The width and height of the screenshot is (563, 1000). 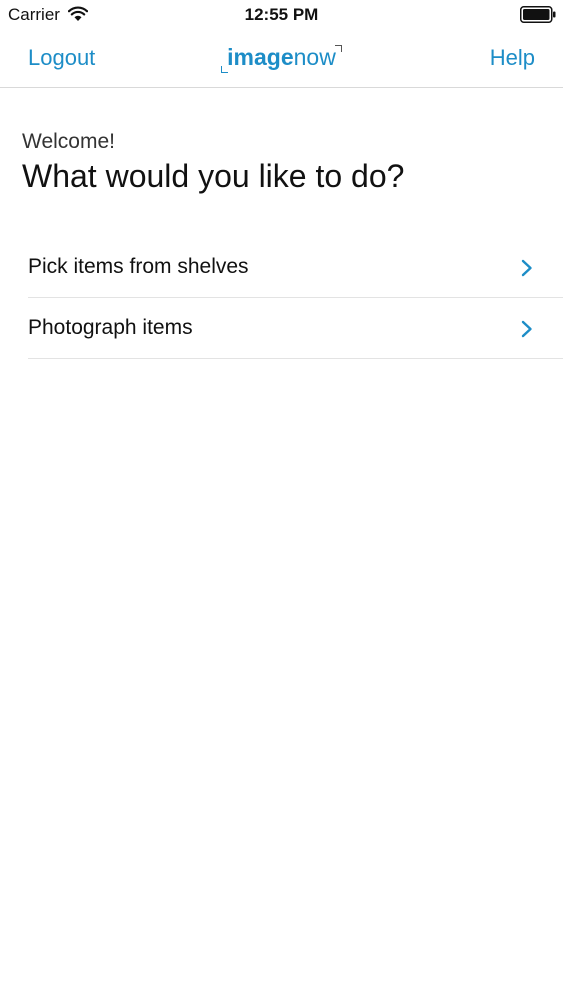 I want to click on status-bar: Carrier 12:55 PM, so click(x=281, y=15).